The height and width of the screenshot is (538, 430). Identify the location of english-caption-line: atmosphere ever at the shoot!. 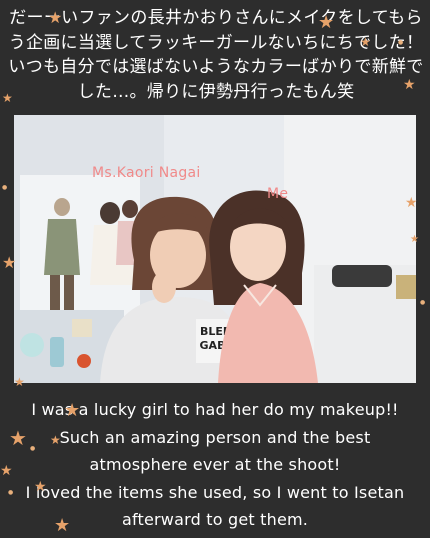
(215, 464).